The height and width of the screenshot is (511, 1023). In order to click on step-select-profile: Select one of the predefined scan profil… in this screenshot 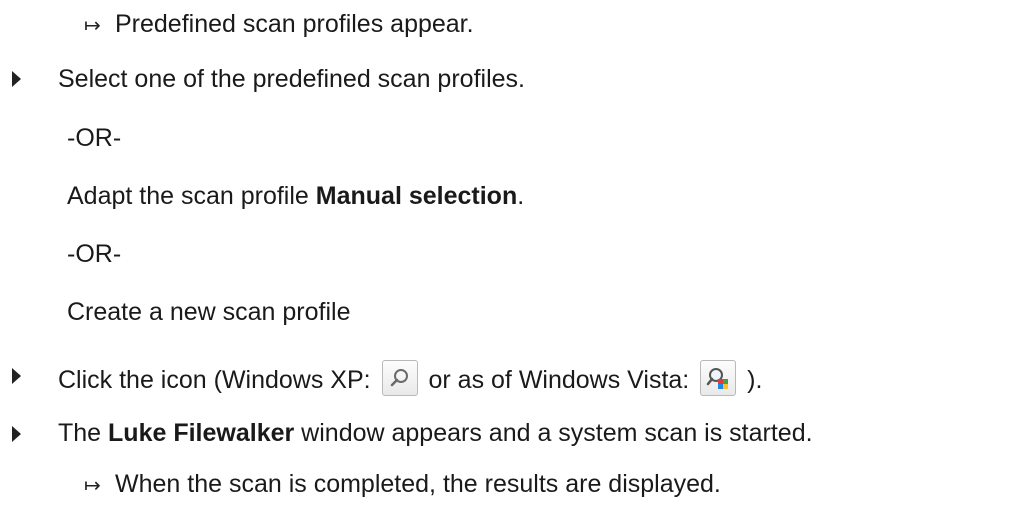, I will do `click(291, 79)`.